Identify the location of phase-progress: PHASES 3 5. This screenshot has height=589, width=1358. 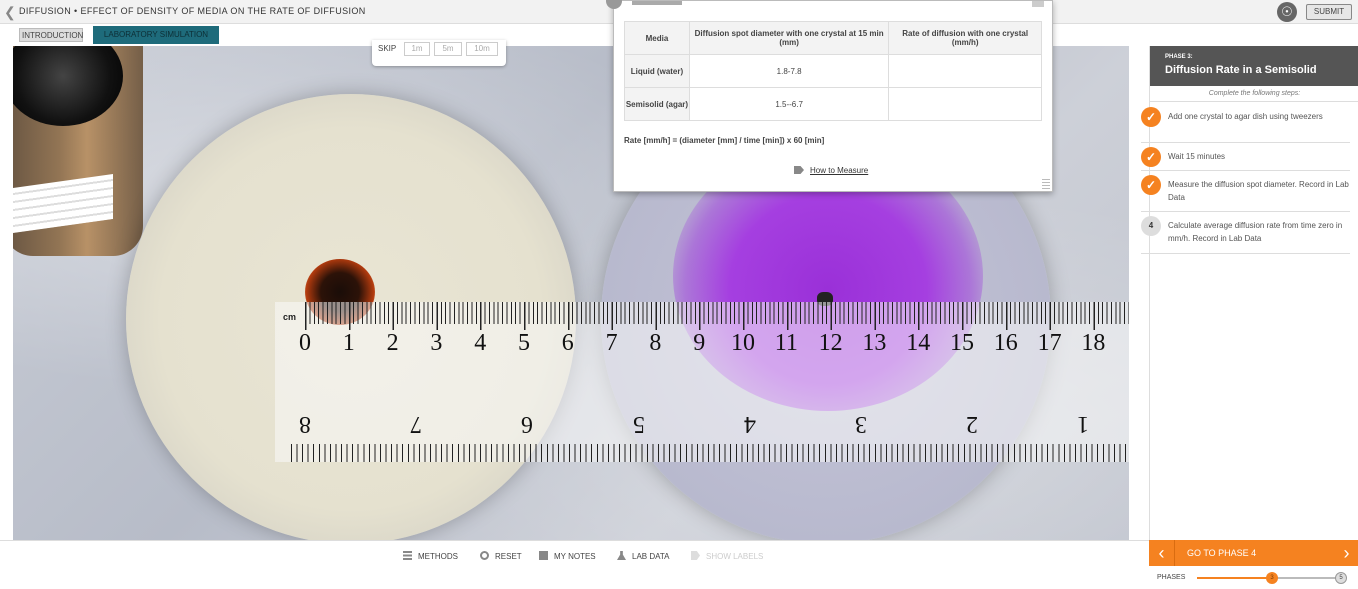
(1253, 577).